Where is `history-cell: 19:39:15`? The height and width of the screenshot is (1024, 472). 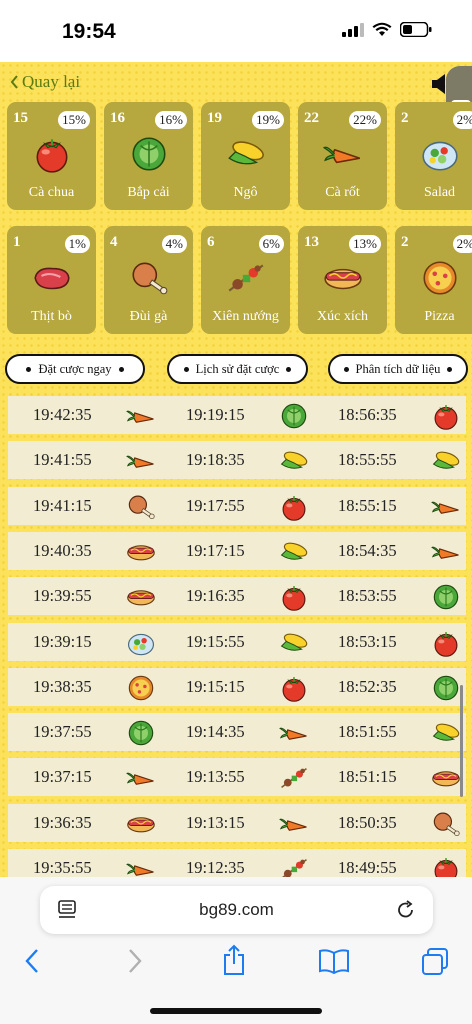
history-cell: 19:39:15 is located at coordinates (84, 641).